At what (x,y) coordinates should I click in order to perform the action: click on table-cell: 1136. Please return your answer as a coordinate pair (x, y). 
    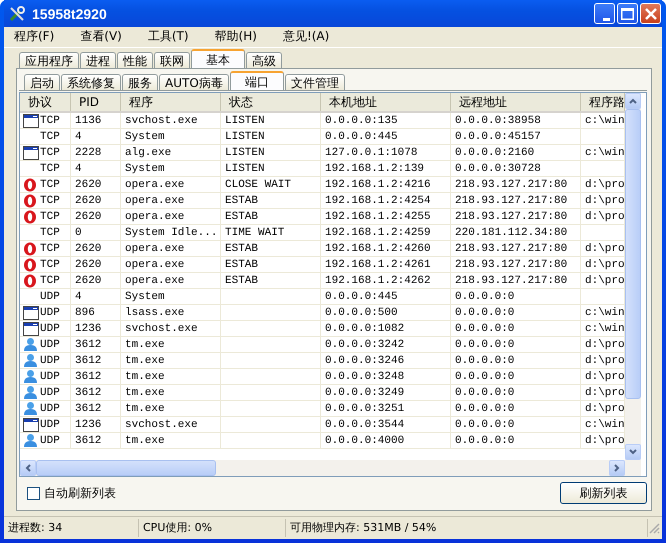
    Looking at the image, I should click on (88, 120).